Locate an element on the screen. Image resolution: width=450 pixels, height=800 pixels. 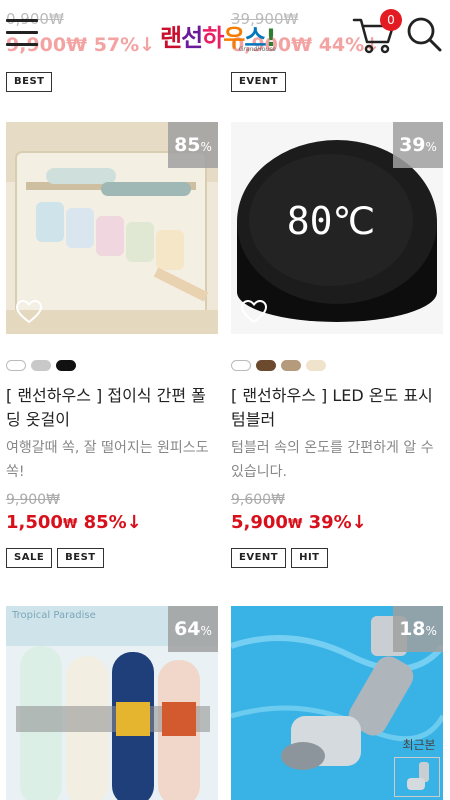
badge-hit: HIT is located at coordinates (309, 558).